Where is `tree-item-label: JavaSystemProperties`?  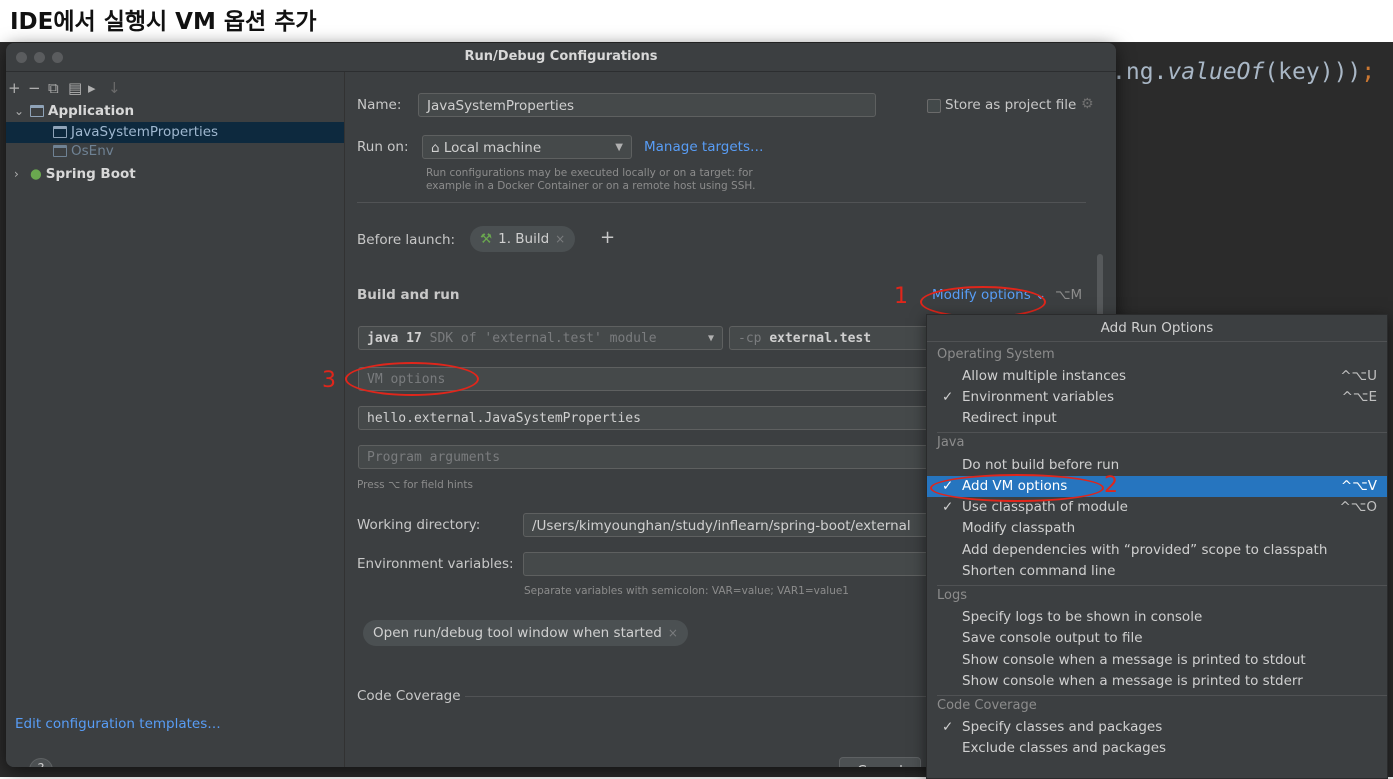
tree-item-label: JavaSystemProperties is located at coordinates (145, 132).